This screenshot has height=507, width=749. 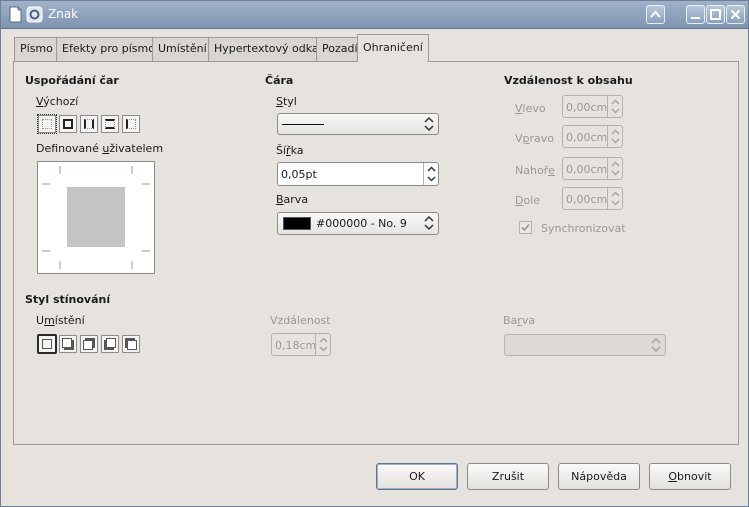 I want to click on line-style-preview, so click(x=303, y=124).